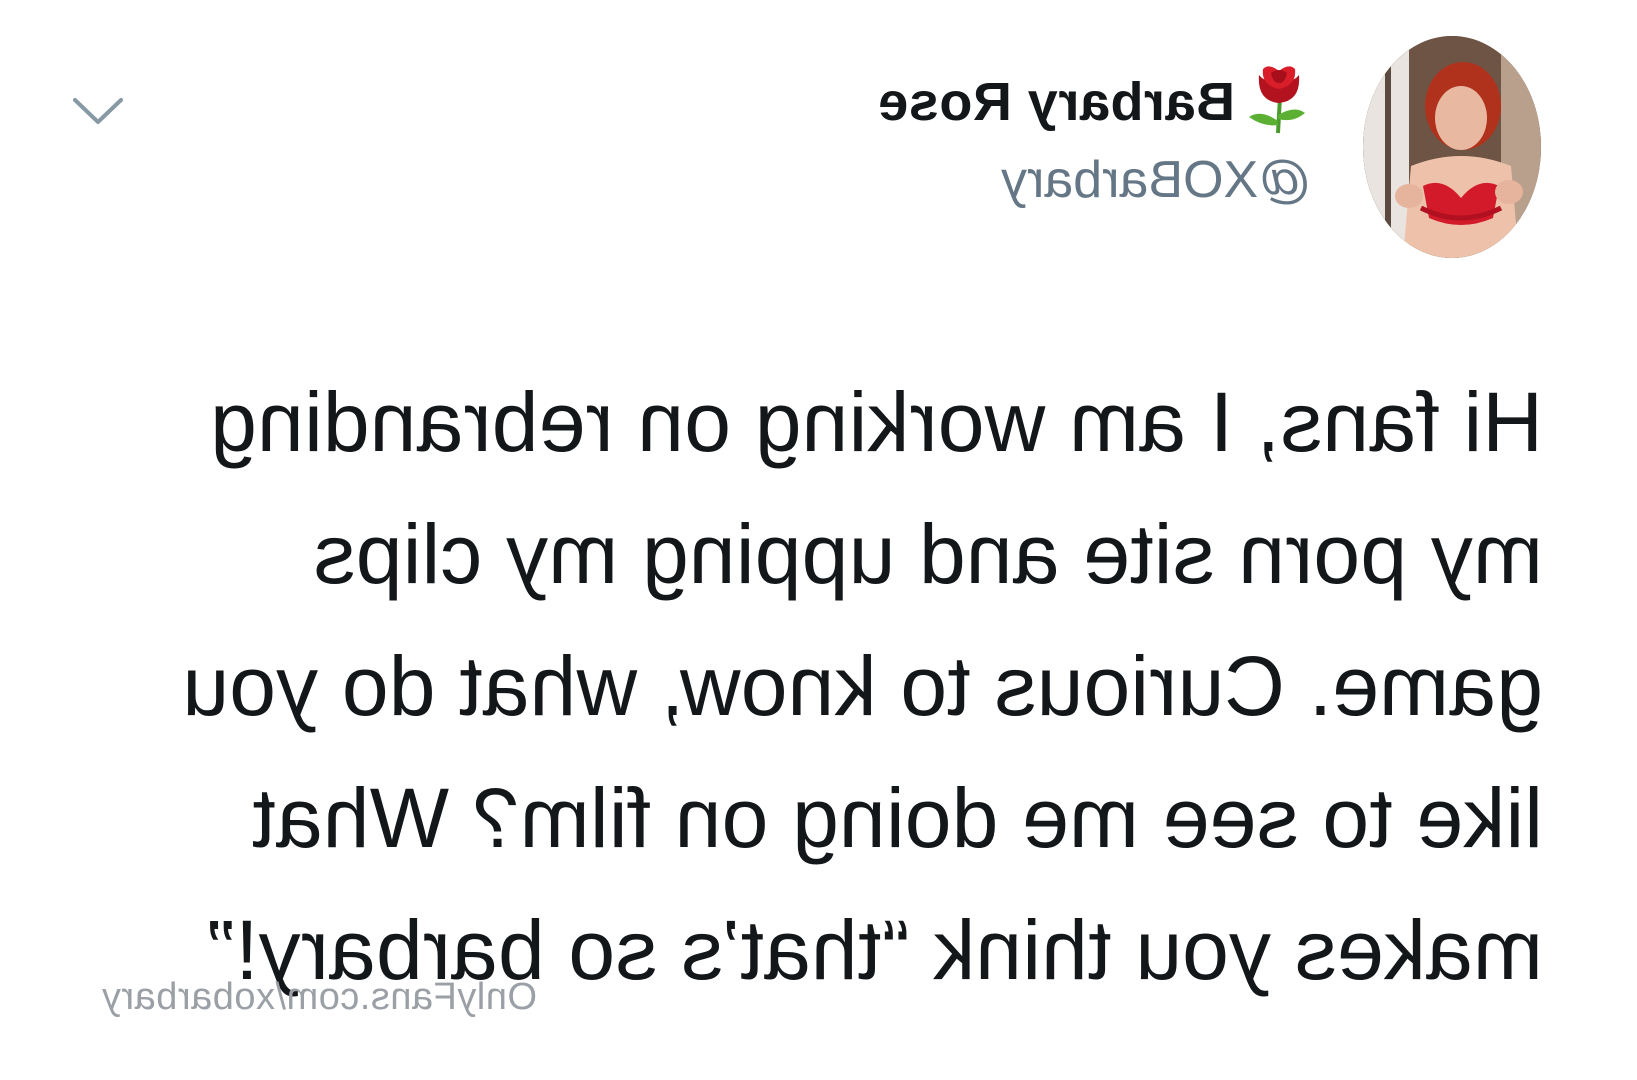 The height and width of the screenshot is (1080, 1637). What do you see at coordinates (1094, 180) in the screenshot?
I see `user-handle: @XOBarbary` at bounding box center [1094, 180].